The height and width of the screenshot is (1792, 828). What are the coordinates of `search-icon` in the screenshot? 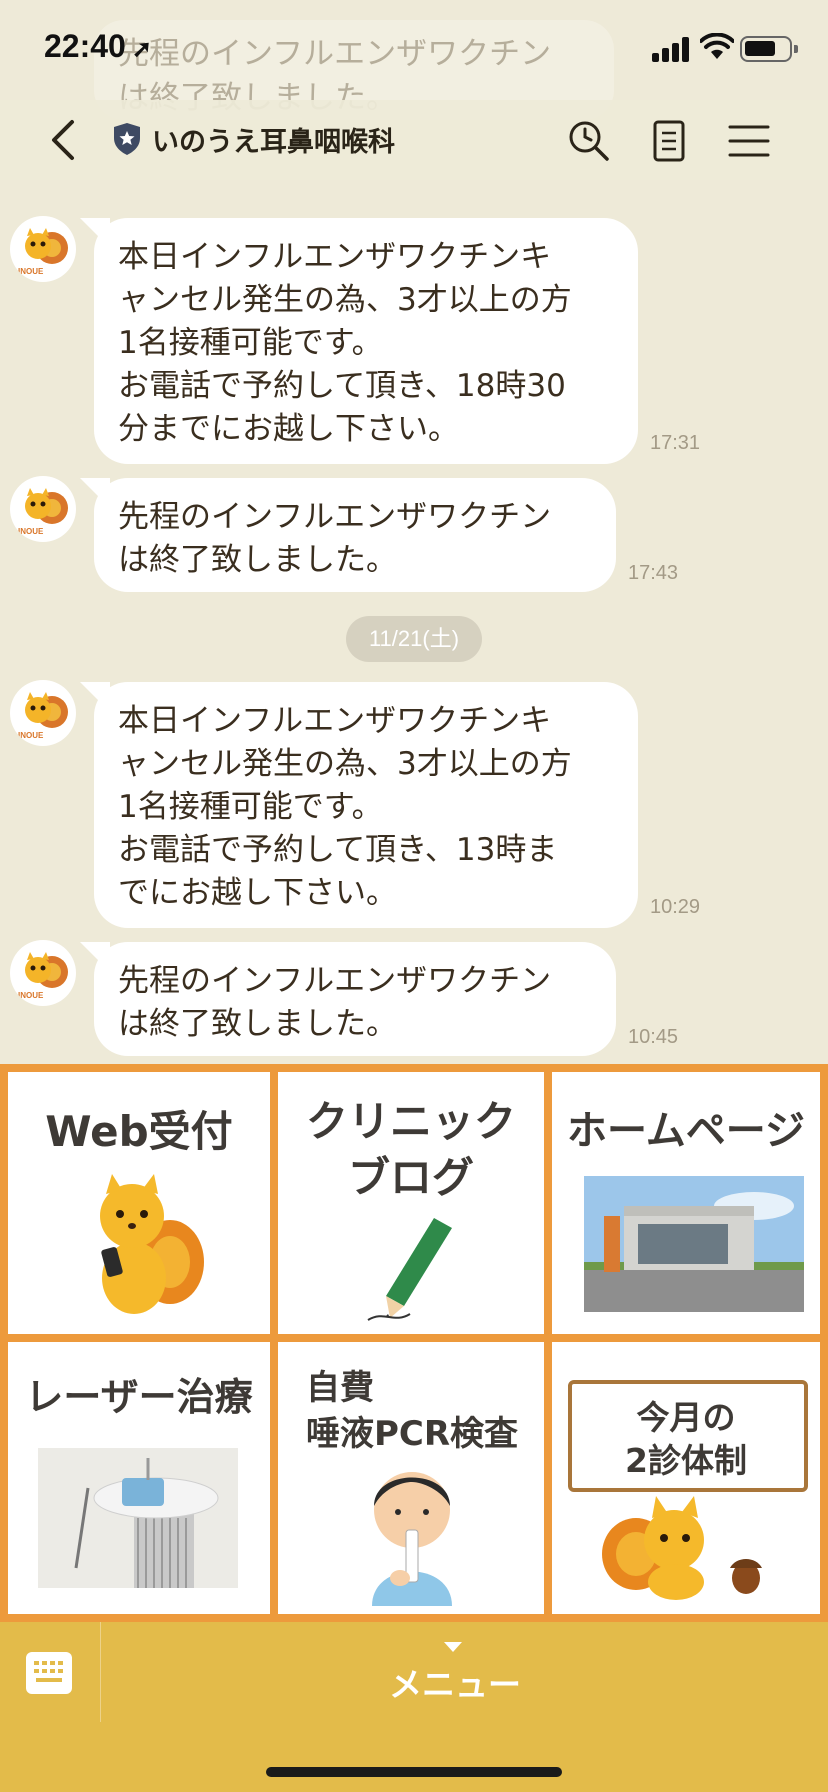 It's located at (589, 141).